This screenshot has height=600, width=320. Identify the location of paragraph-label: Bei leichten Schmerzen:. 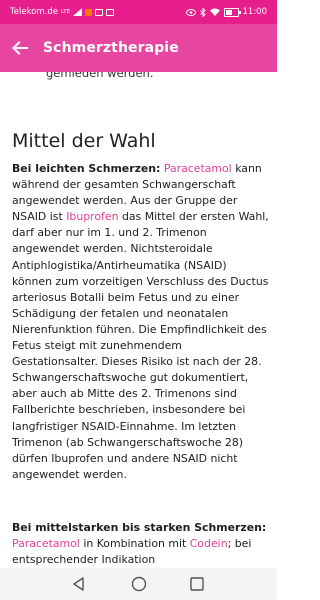
(86, 168).